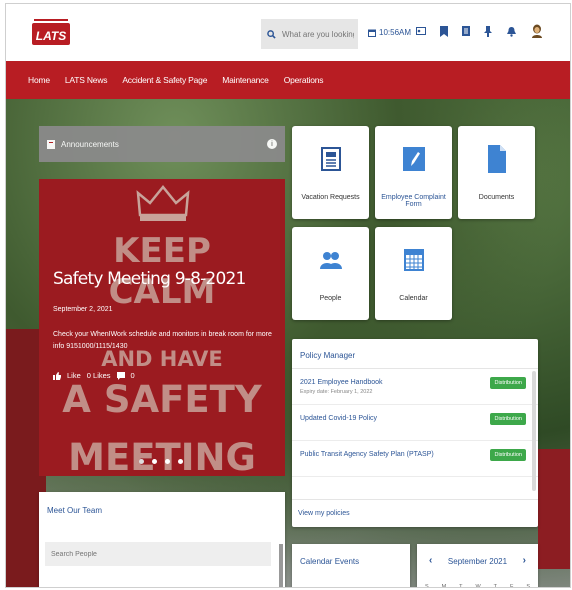 This screenshot has width=572, height=590. I want to click on tile-calendar: Calendar, so click(413, 273).